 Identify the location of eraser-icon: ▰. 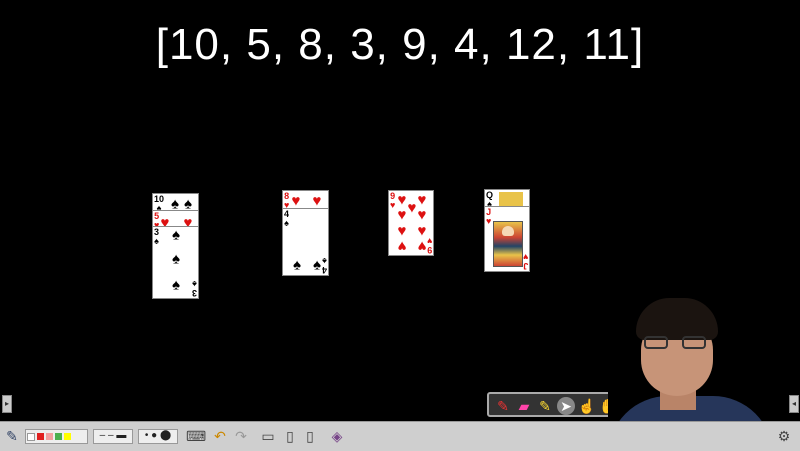
(524, 406).